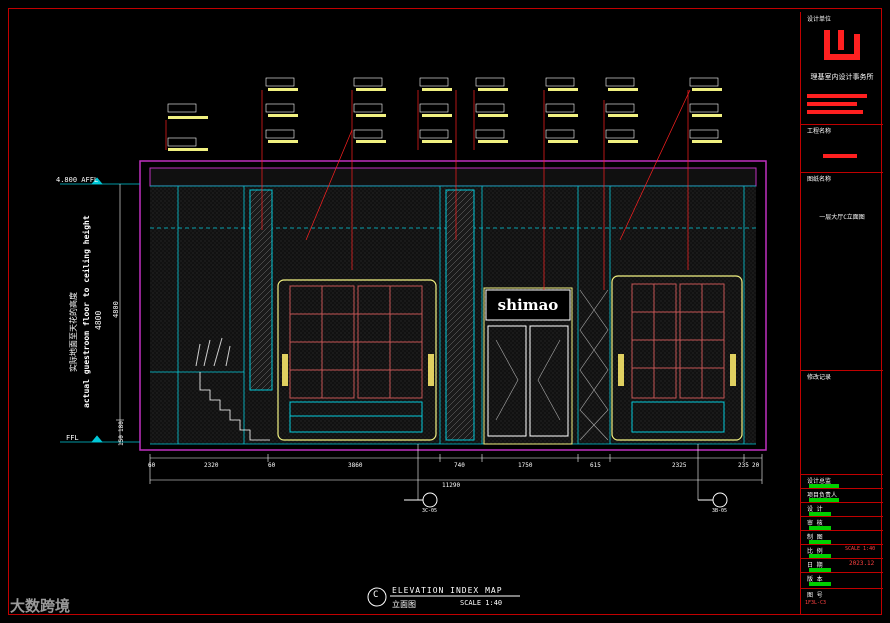 This screenshot has width=890, height=623. I want to click on firm-name: 理基室内设计事务所, so click(842, 77).